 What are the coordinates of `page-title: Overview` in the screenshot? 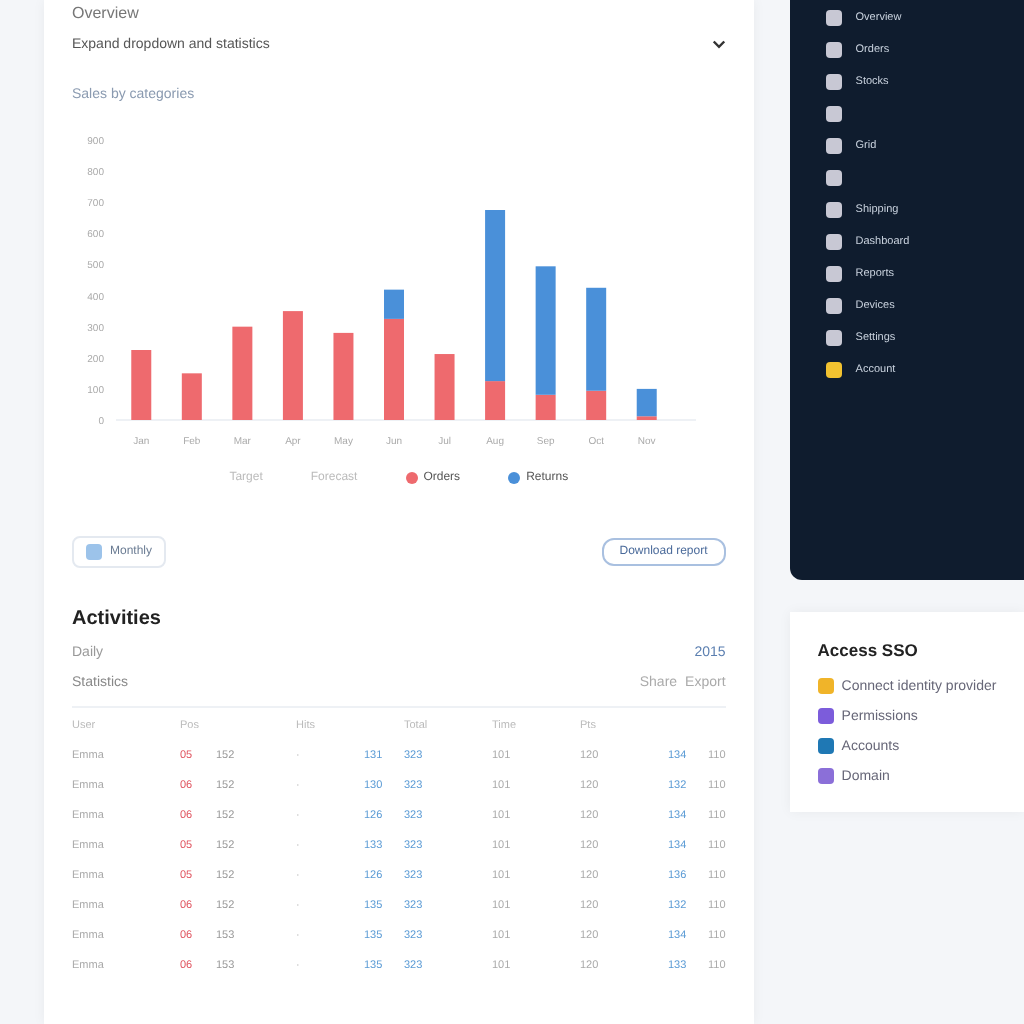 It's located at (106, 12).